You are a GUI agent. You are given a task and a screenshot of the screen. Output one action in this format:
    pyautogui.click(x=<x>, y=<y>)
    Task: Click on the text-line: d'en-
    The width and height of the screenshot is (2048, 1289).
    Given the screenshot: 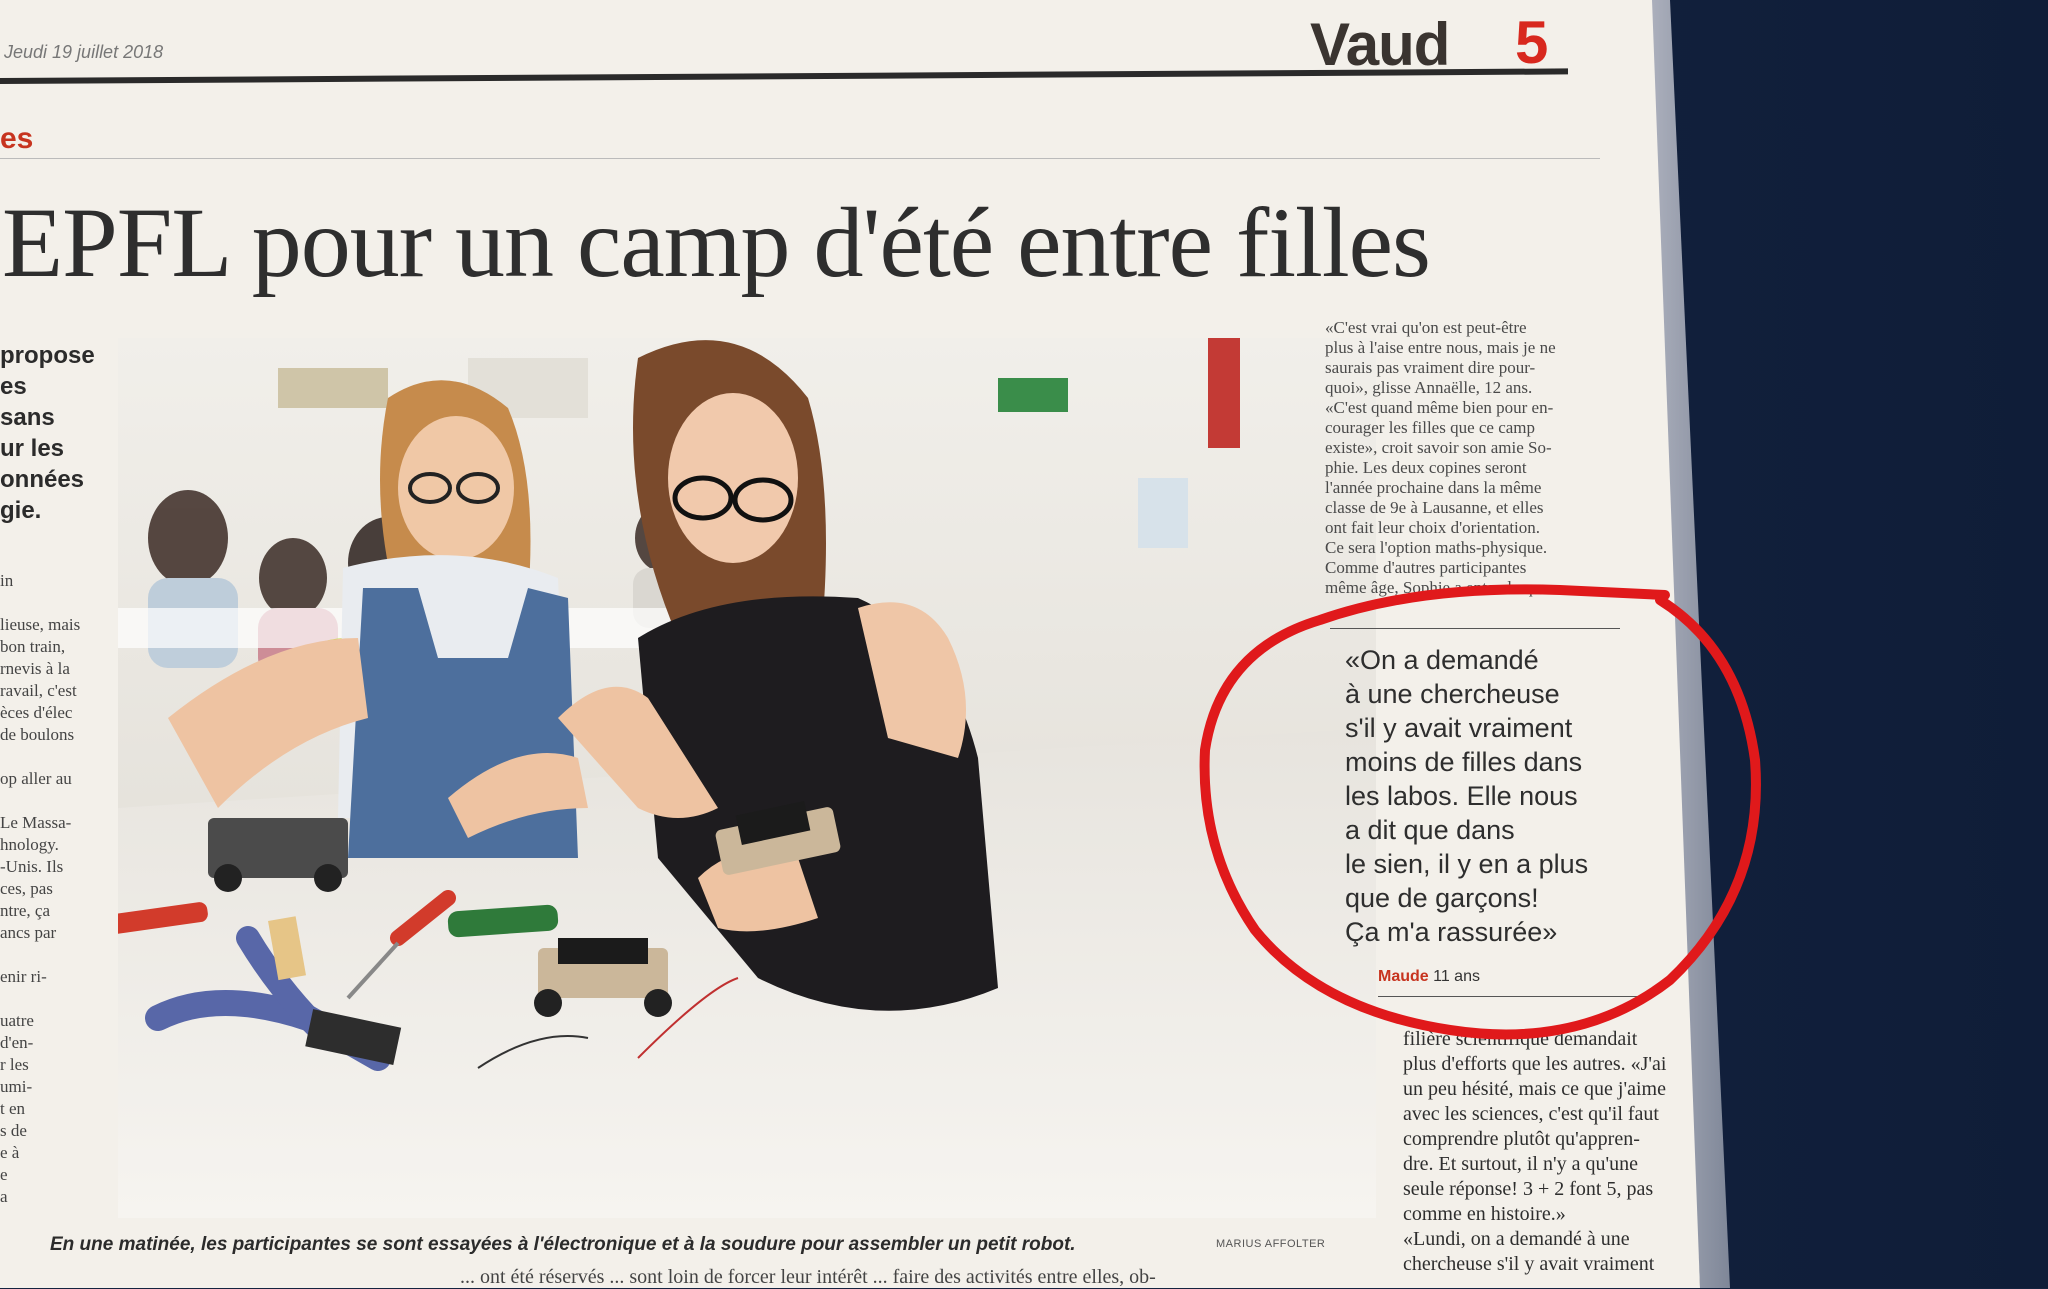 What is the action you would take?
    pyautogui.click(x=17, y=1042)
    